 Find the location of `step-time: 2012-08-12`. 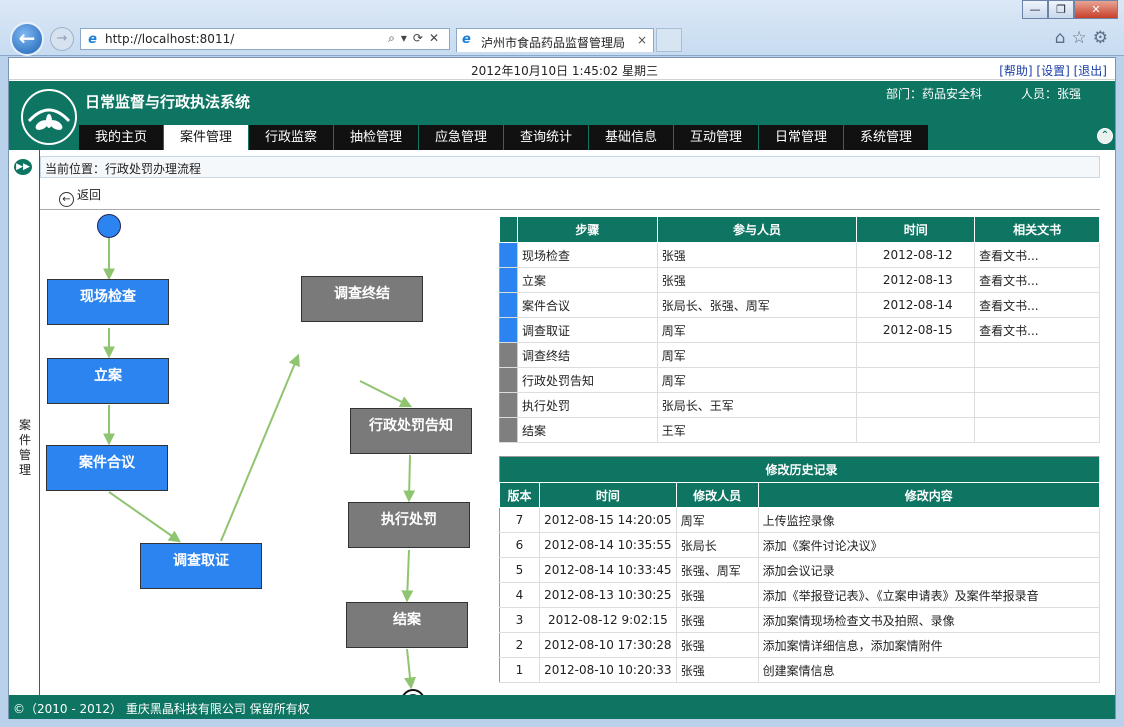

step-time: 2012-08-12 is located at coordinates (916, 255).